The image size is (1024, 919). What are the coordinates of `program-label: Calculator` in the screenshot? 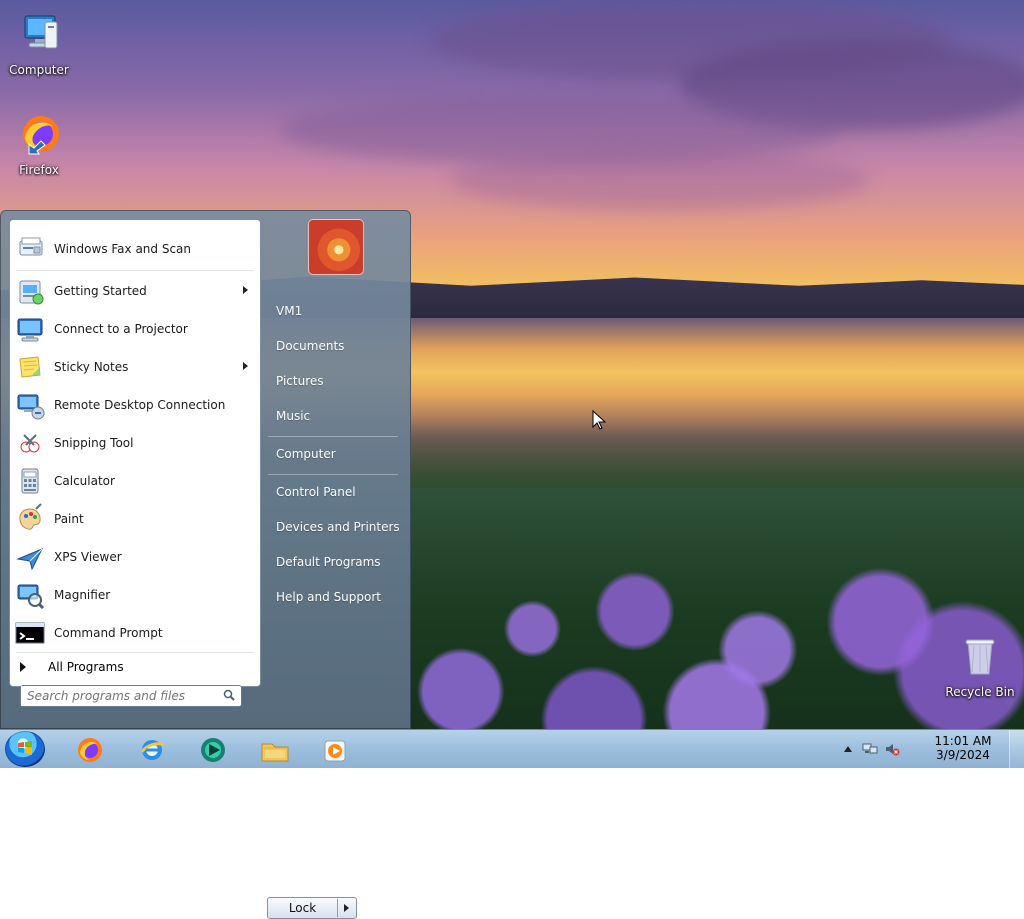 It's located at (84, 481).